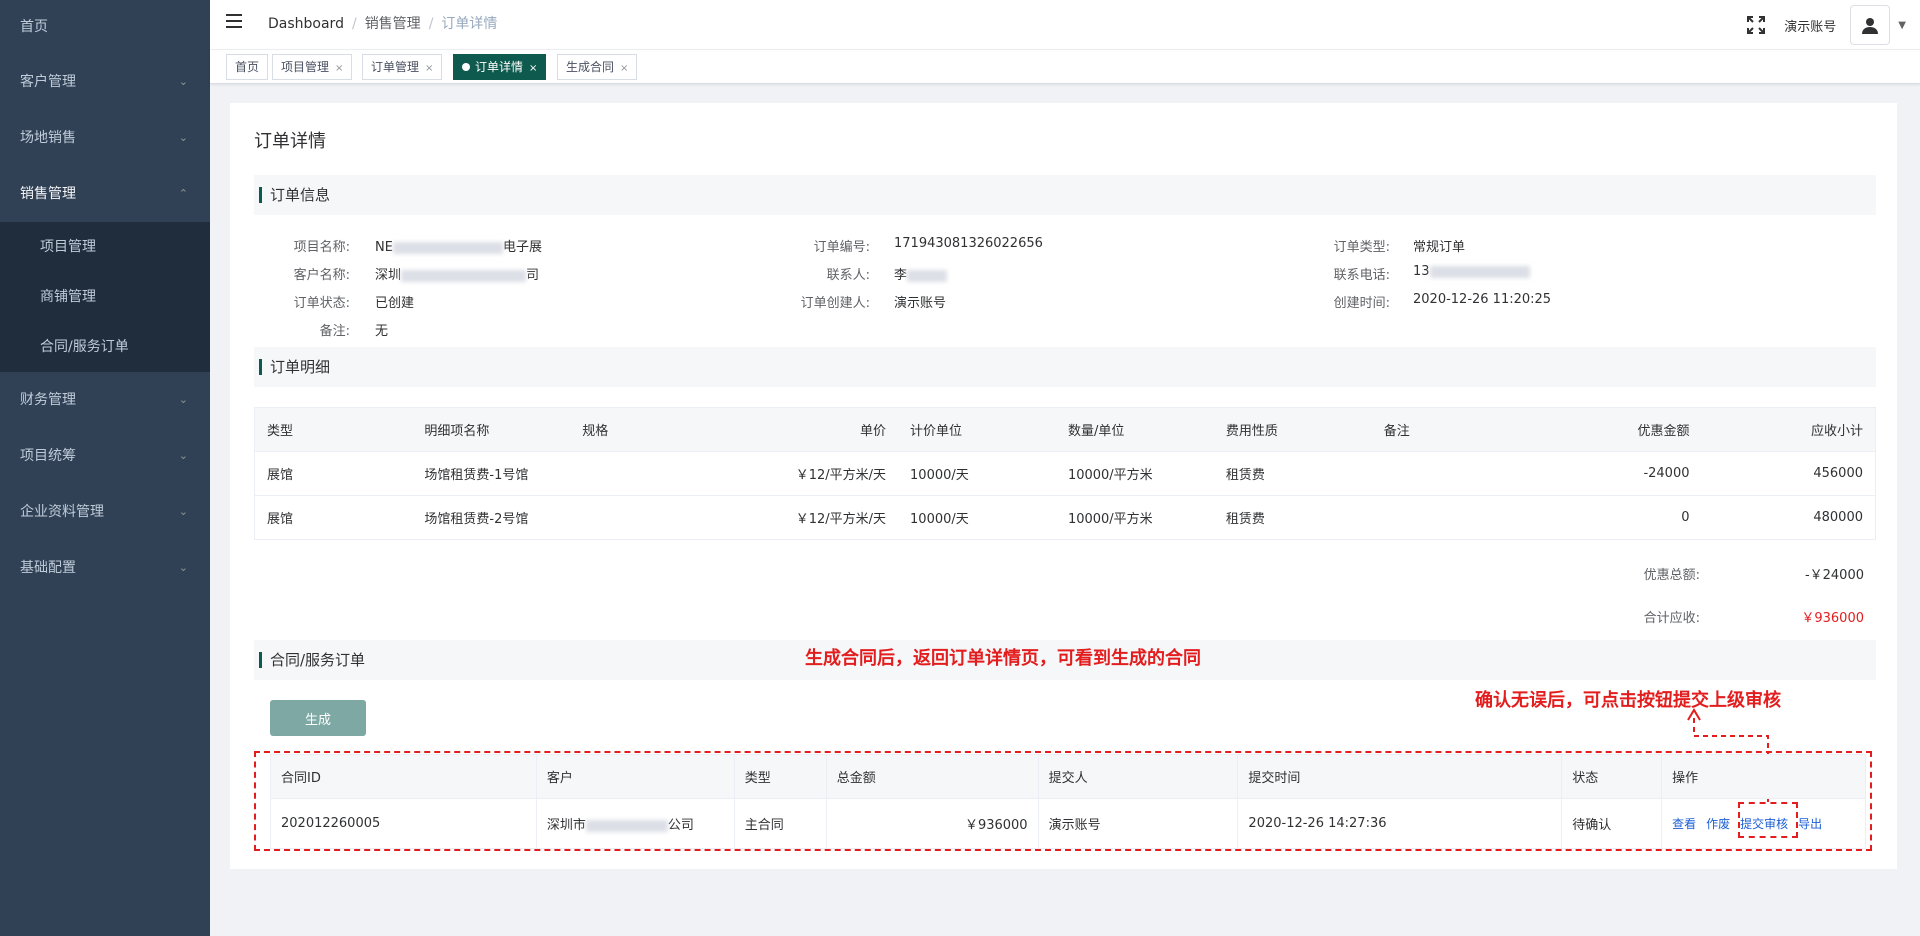  What do you see at coordinates (1292, 429) in the screenshot?
I see `col-header: 费用性质` at bounding box center [1292, 429].